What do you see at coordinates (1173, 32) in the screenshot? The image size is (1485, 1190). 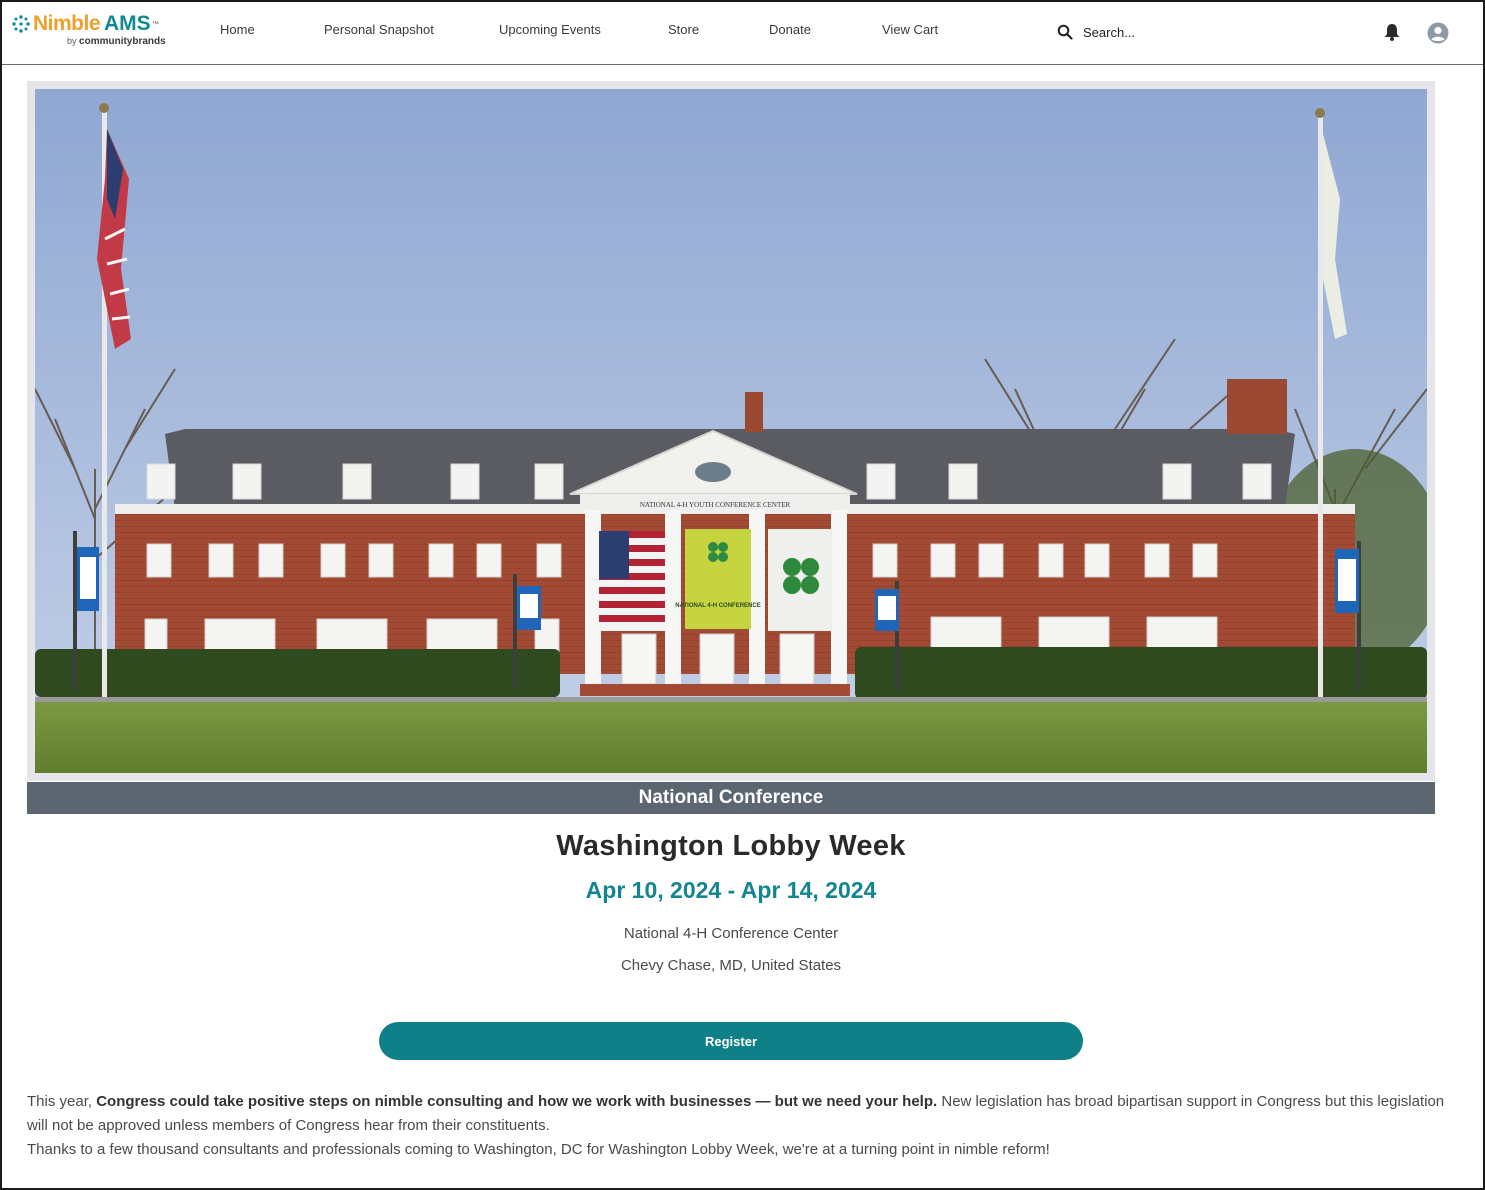 I see `search-input` at bounding box center [1173, 32].